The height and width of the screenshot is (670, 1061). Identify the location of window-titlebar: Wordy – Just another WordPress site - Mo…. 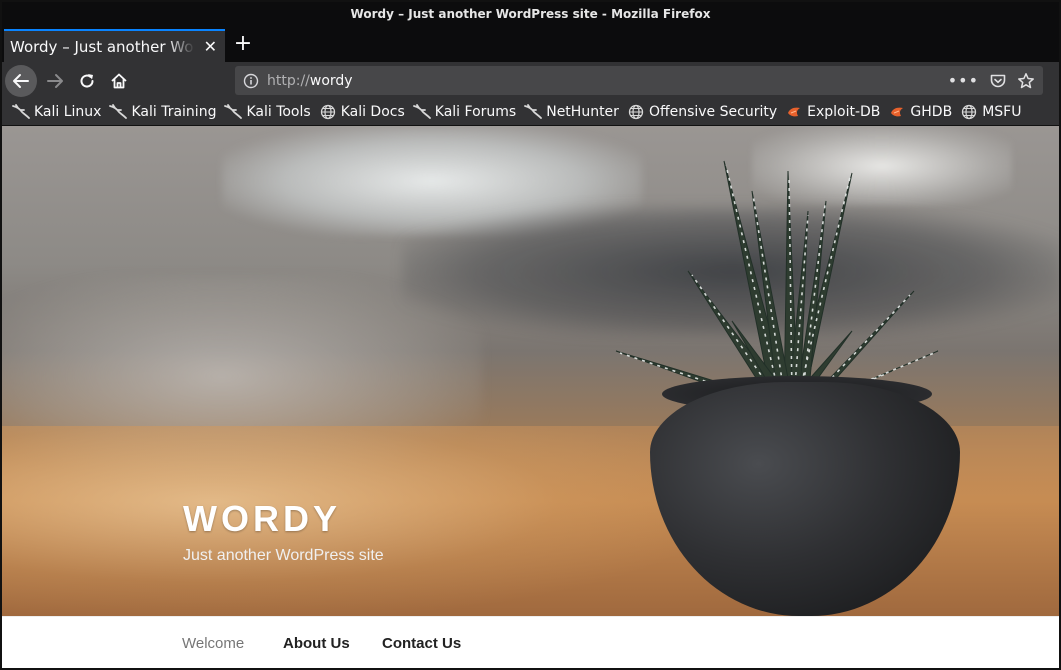
(530, 14).